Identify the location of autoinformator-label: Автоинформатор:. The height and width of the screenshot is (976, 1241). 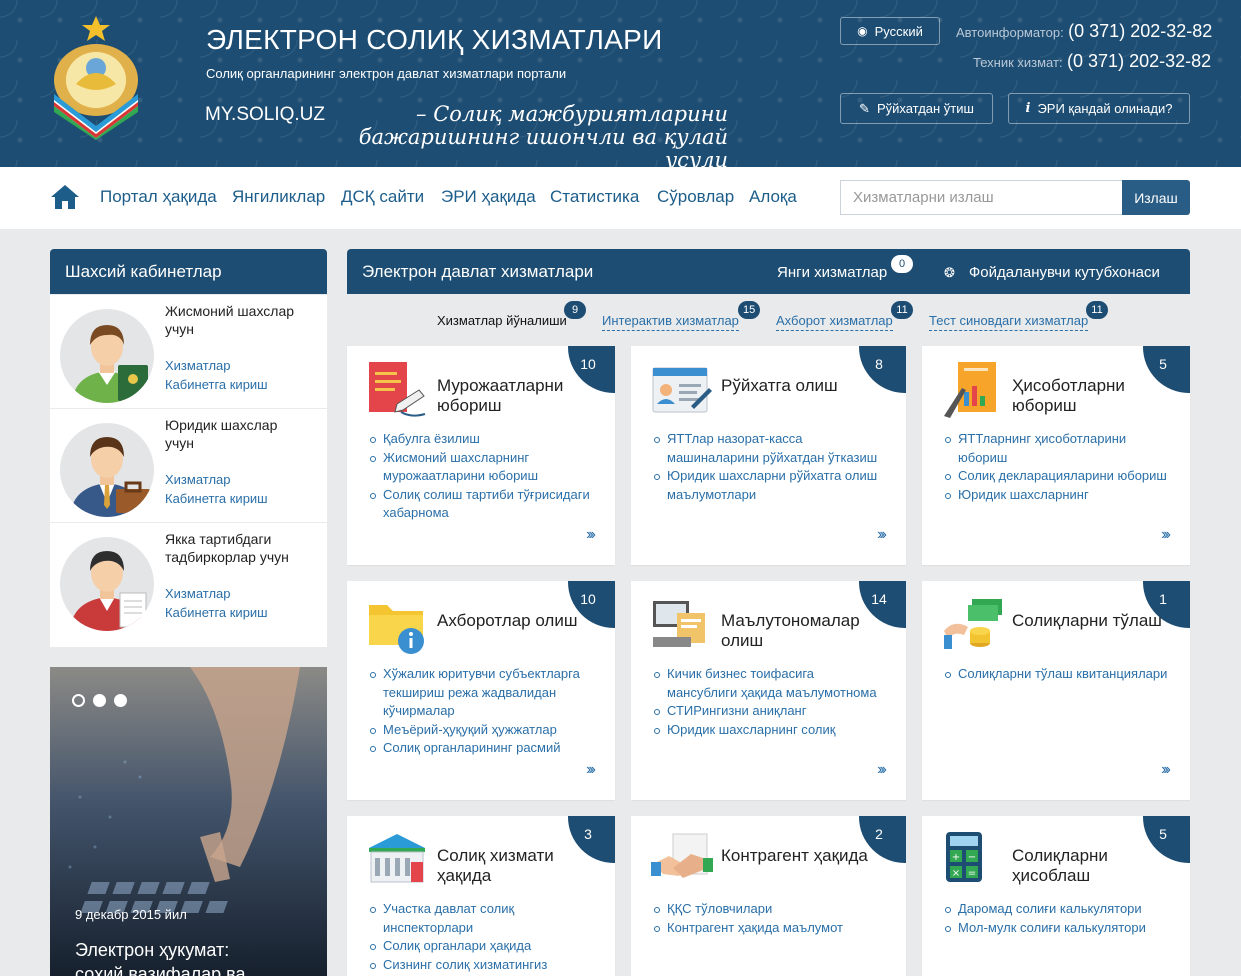
(1010, 32).